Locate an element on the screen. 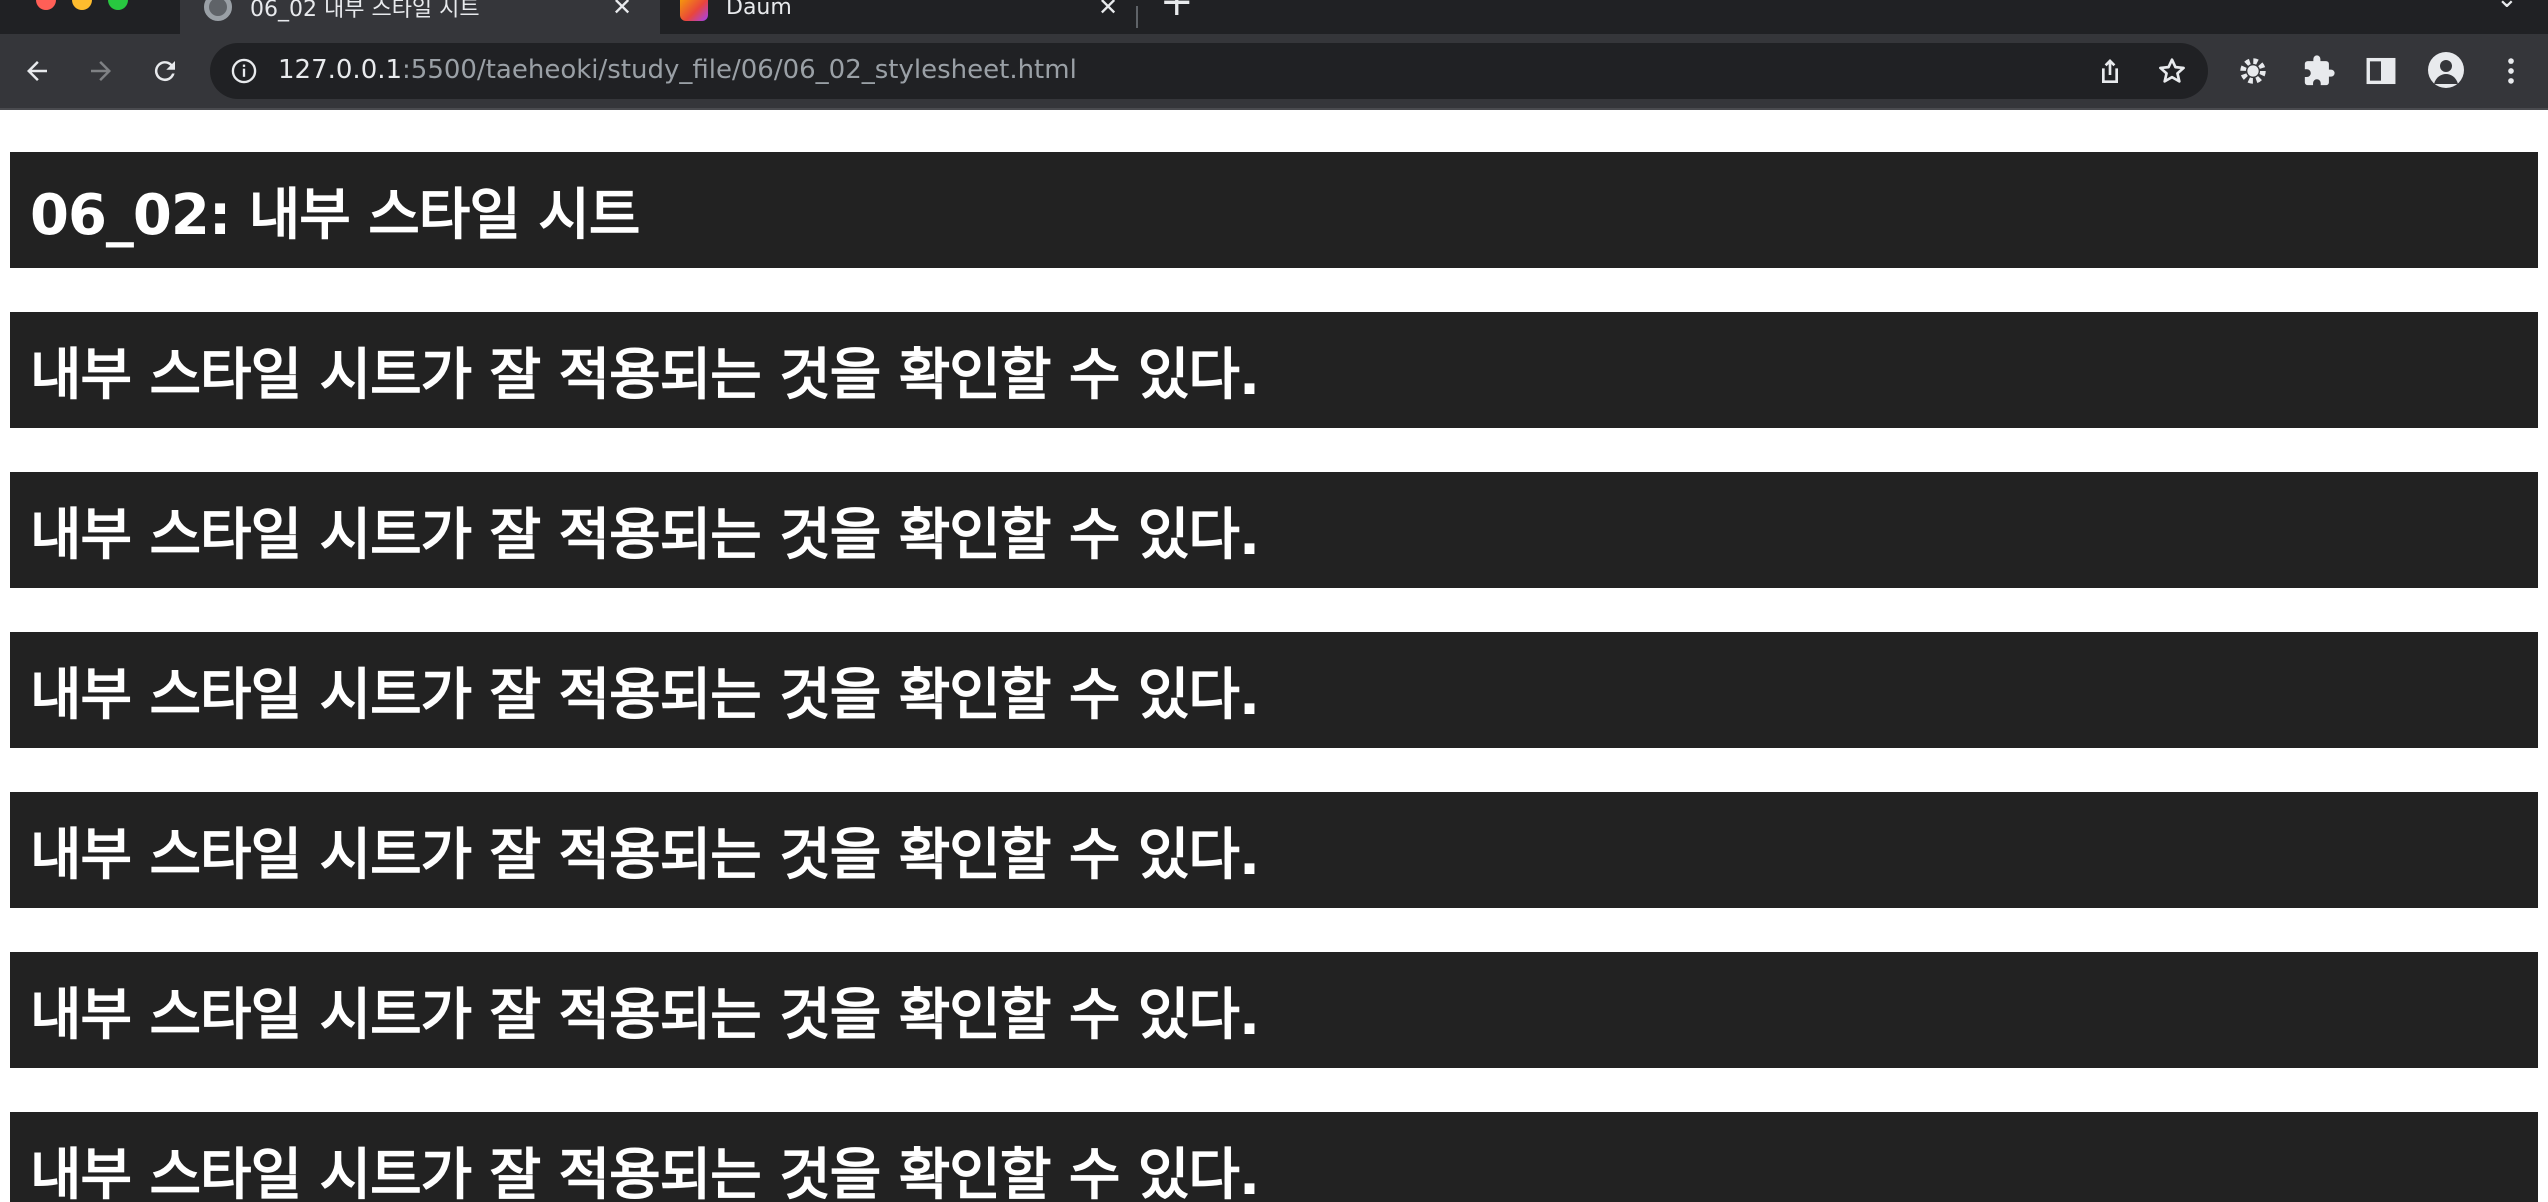  tab-active: 06_02 내부 스타일 시트 ✕ is located at coordinates (420, 17).